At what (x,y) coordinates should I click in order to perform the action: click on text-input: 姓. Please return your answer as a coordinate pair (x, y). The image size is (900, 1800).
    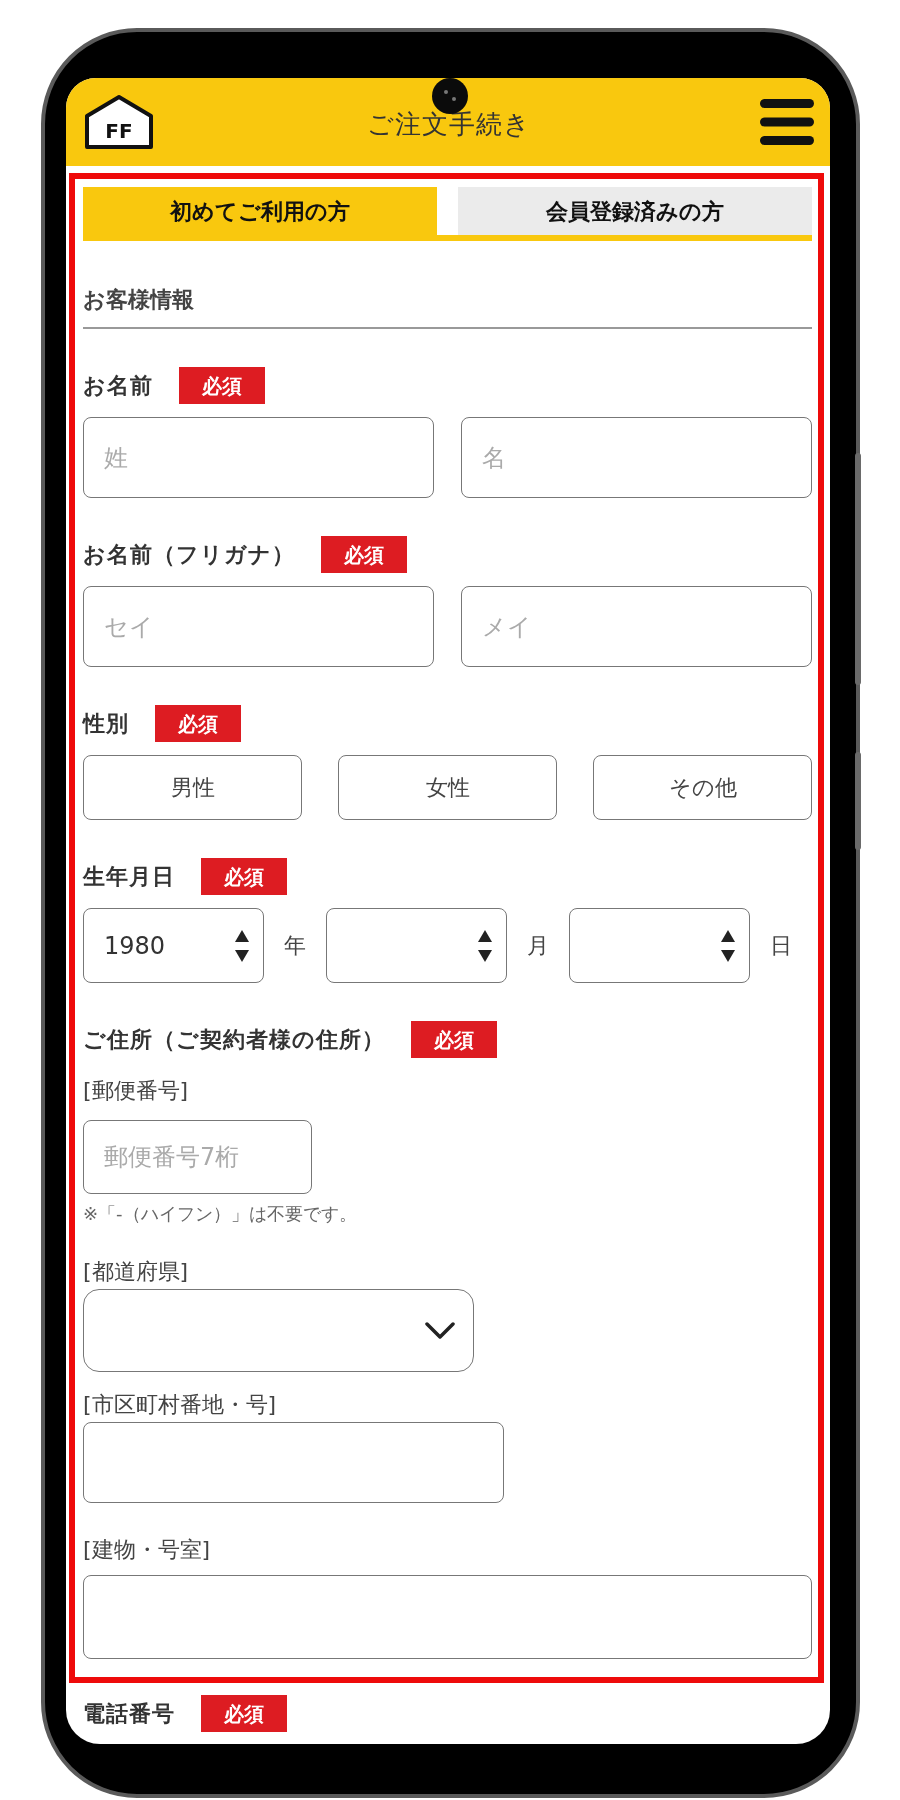
    Looking at the image, I should click on (258, 457).